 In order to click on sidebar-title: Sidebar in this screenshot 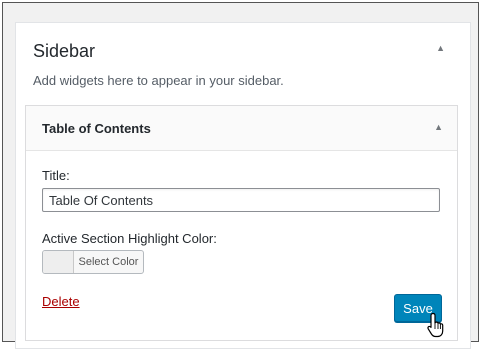, I will do `click(64, 51)`.